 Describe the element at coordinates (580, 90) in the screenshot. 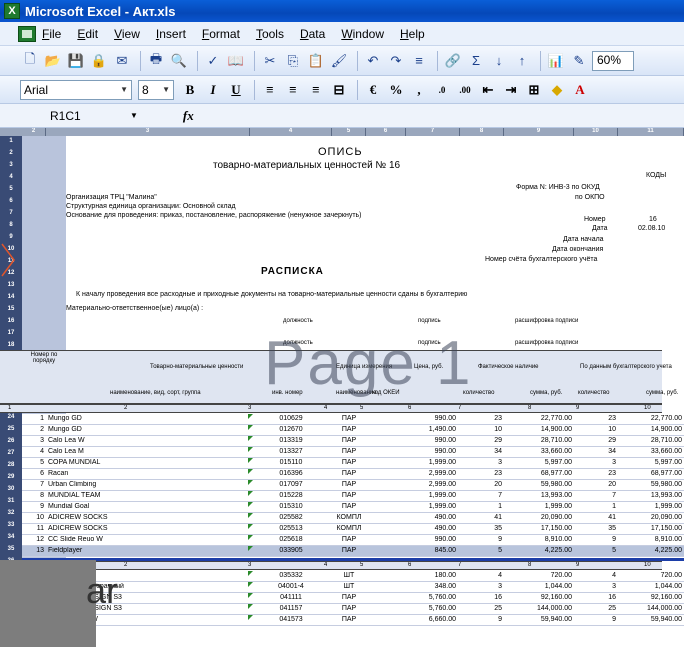

I see `font-color-icon: A` at that location.